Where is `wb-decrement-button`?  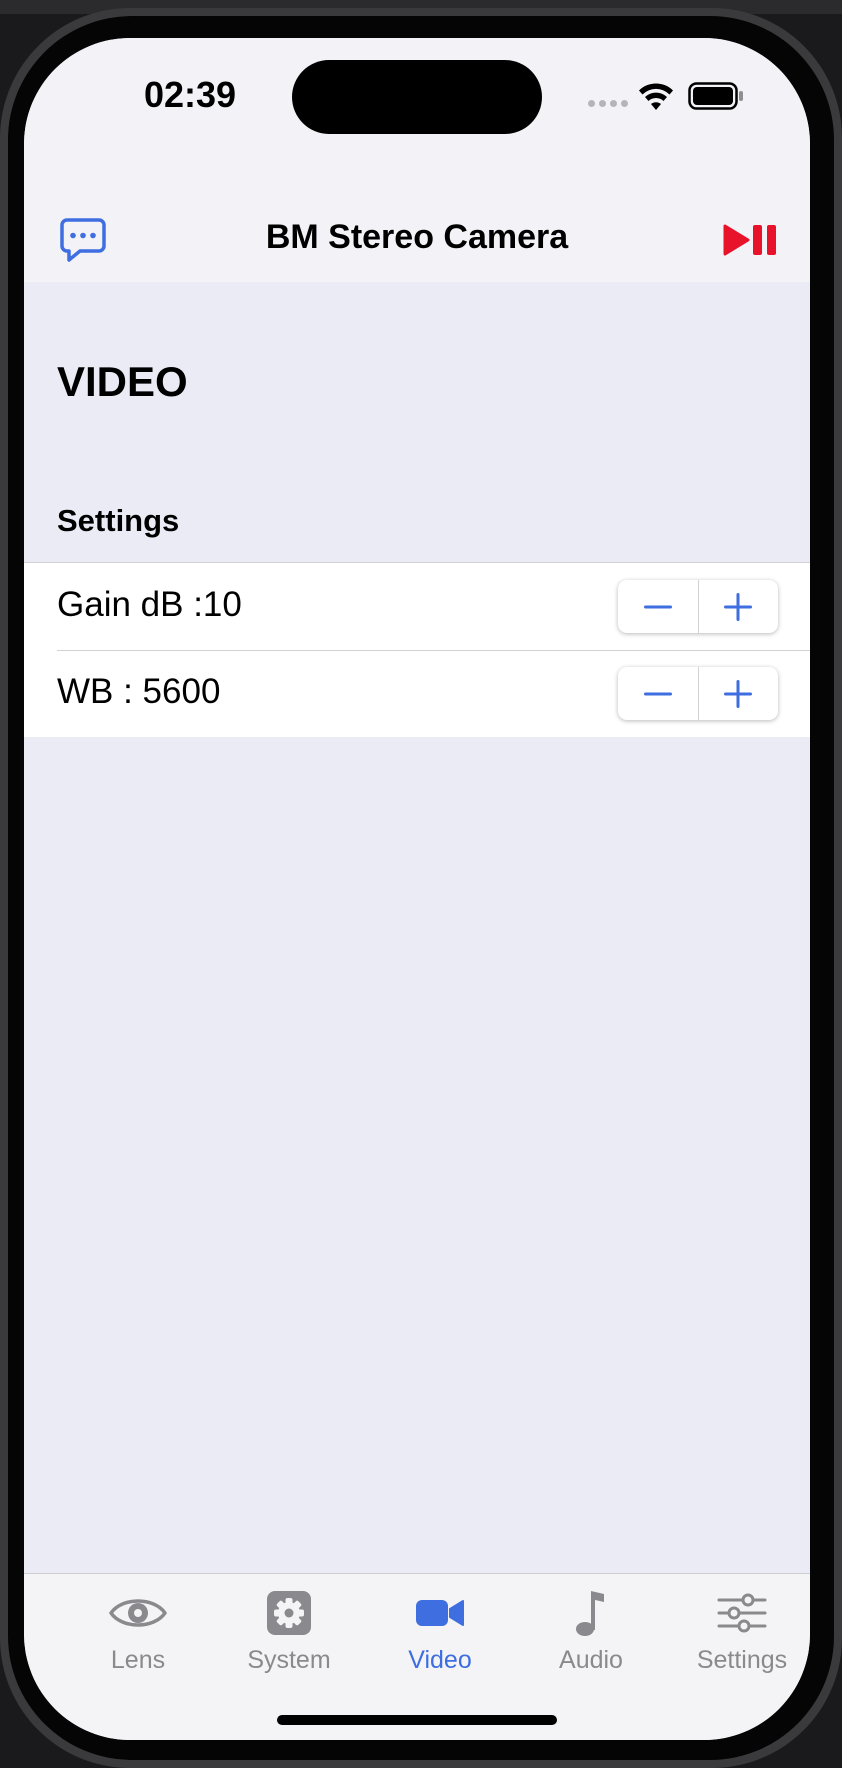
wb-decrement-button is located at coordinates (658, 693).